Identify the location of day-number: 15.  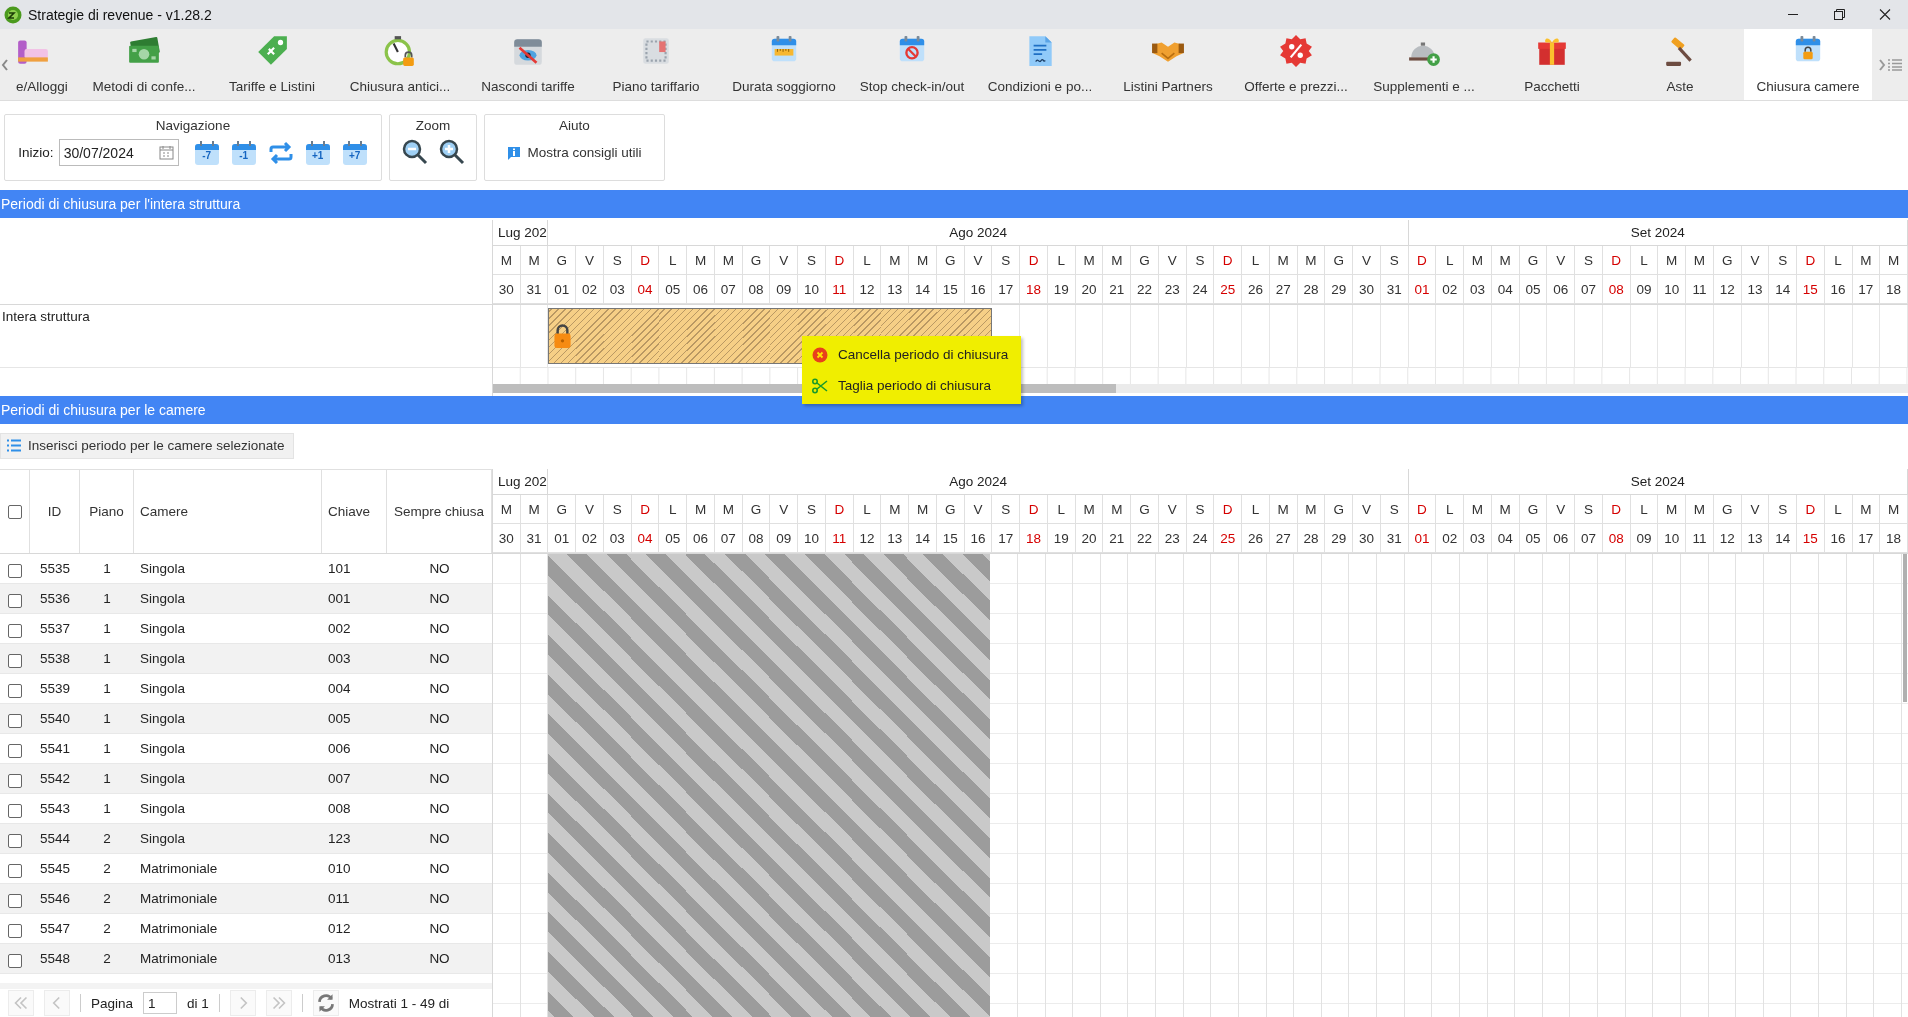
(950, 538).